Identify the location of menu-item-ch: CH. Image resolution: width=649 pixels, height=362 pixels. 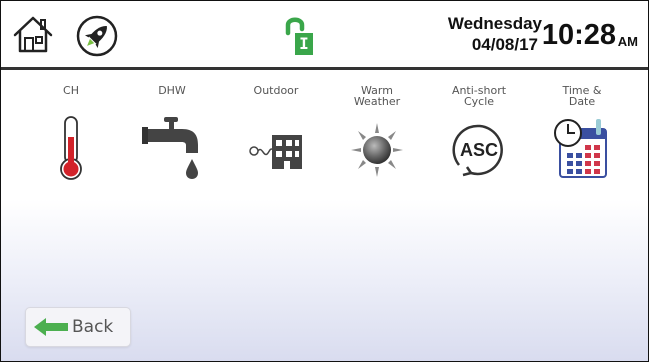
(71, 140).